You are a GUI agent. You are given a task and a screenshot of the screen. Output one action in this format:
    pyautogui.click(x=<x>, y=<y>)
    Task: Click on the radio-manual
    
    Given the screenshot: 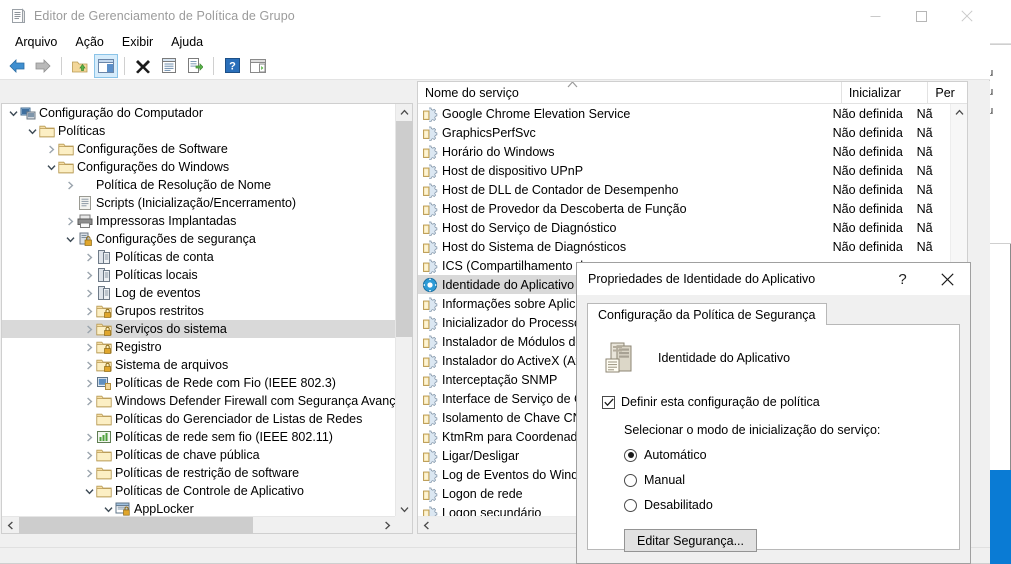 What is the action you would take?
    pyautogui.click(x=630, y=480)
    